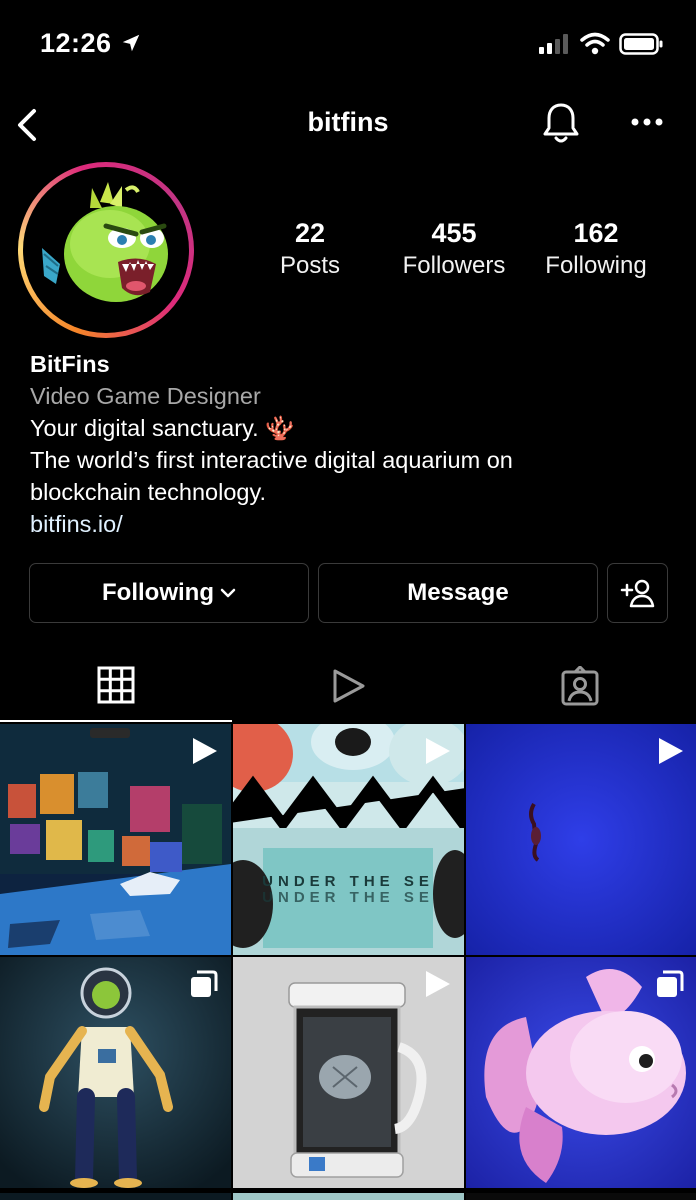 The image size is (696, 1200). What do you see at coordinates (348, 839) in the screenshot?
I see `post-thumbnail: UNDER THE SE UNDER THE SE` at bounding box center [348, 839].